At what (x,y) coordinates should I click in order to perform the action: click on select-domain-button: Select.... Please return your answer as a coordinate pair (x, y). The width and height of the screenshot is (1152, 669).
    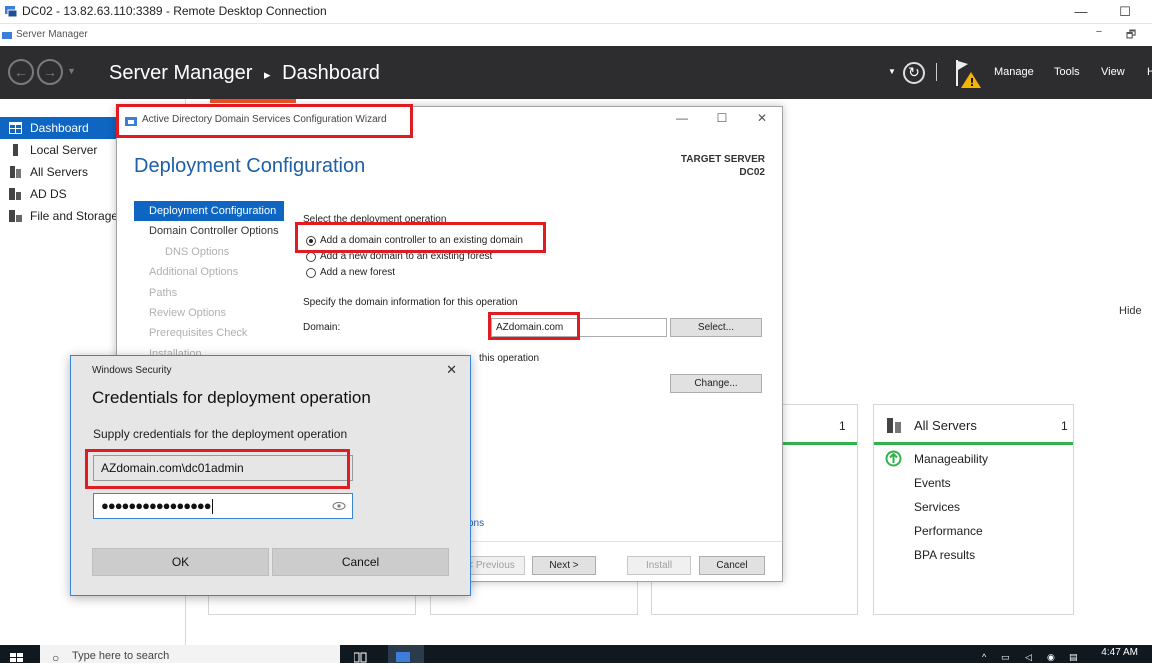
    Looking at the image, I should click on (716, 327).